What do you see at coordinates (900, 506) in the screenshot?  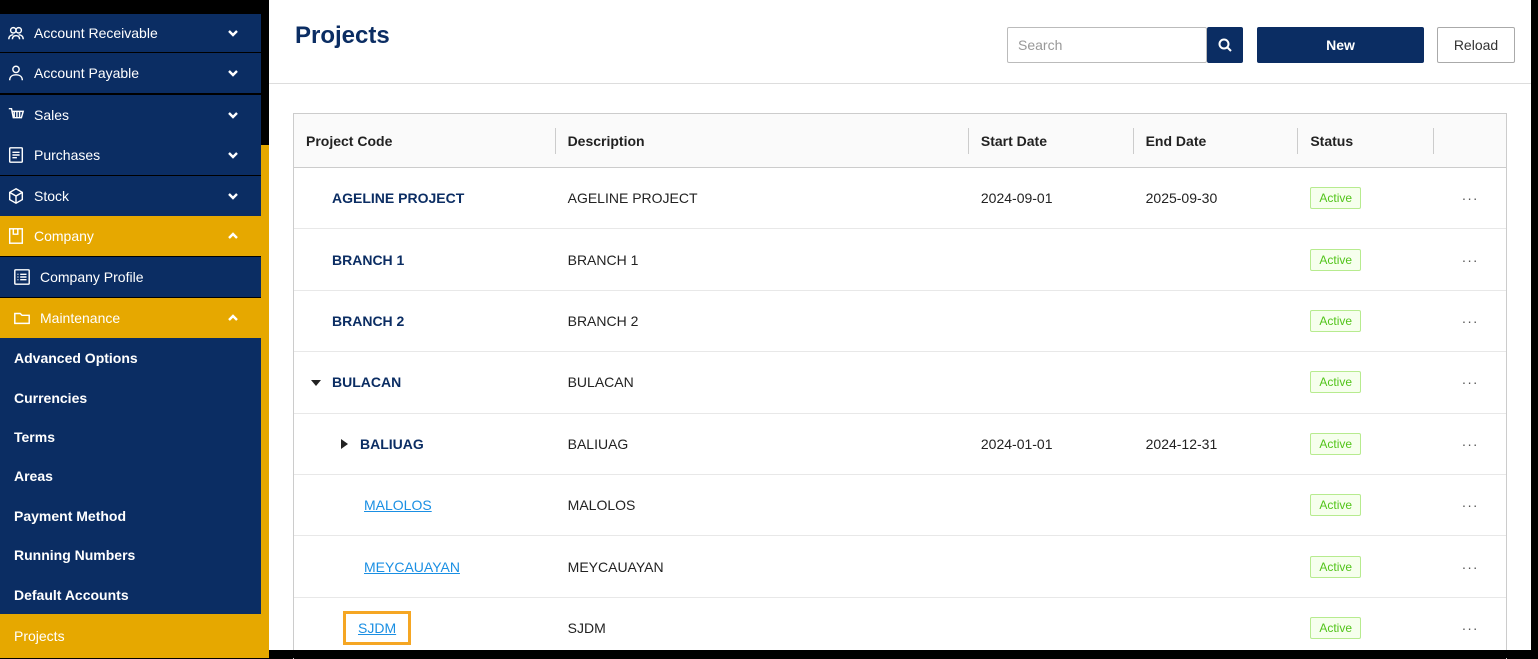 I see `table-row: MALOLOS MALOLOS Active ···` at bounding box center [900, 506].